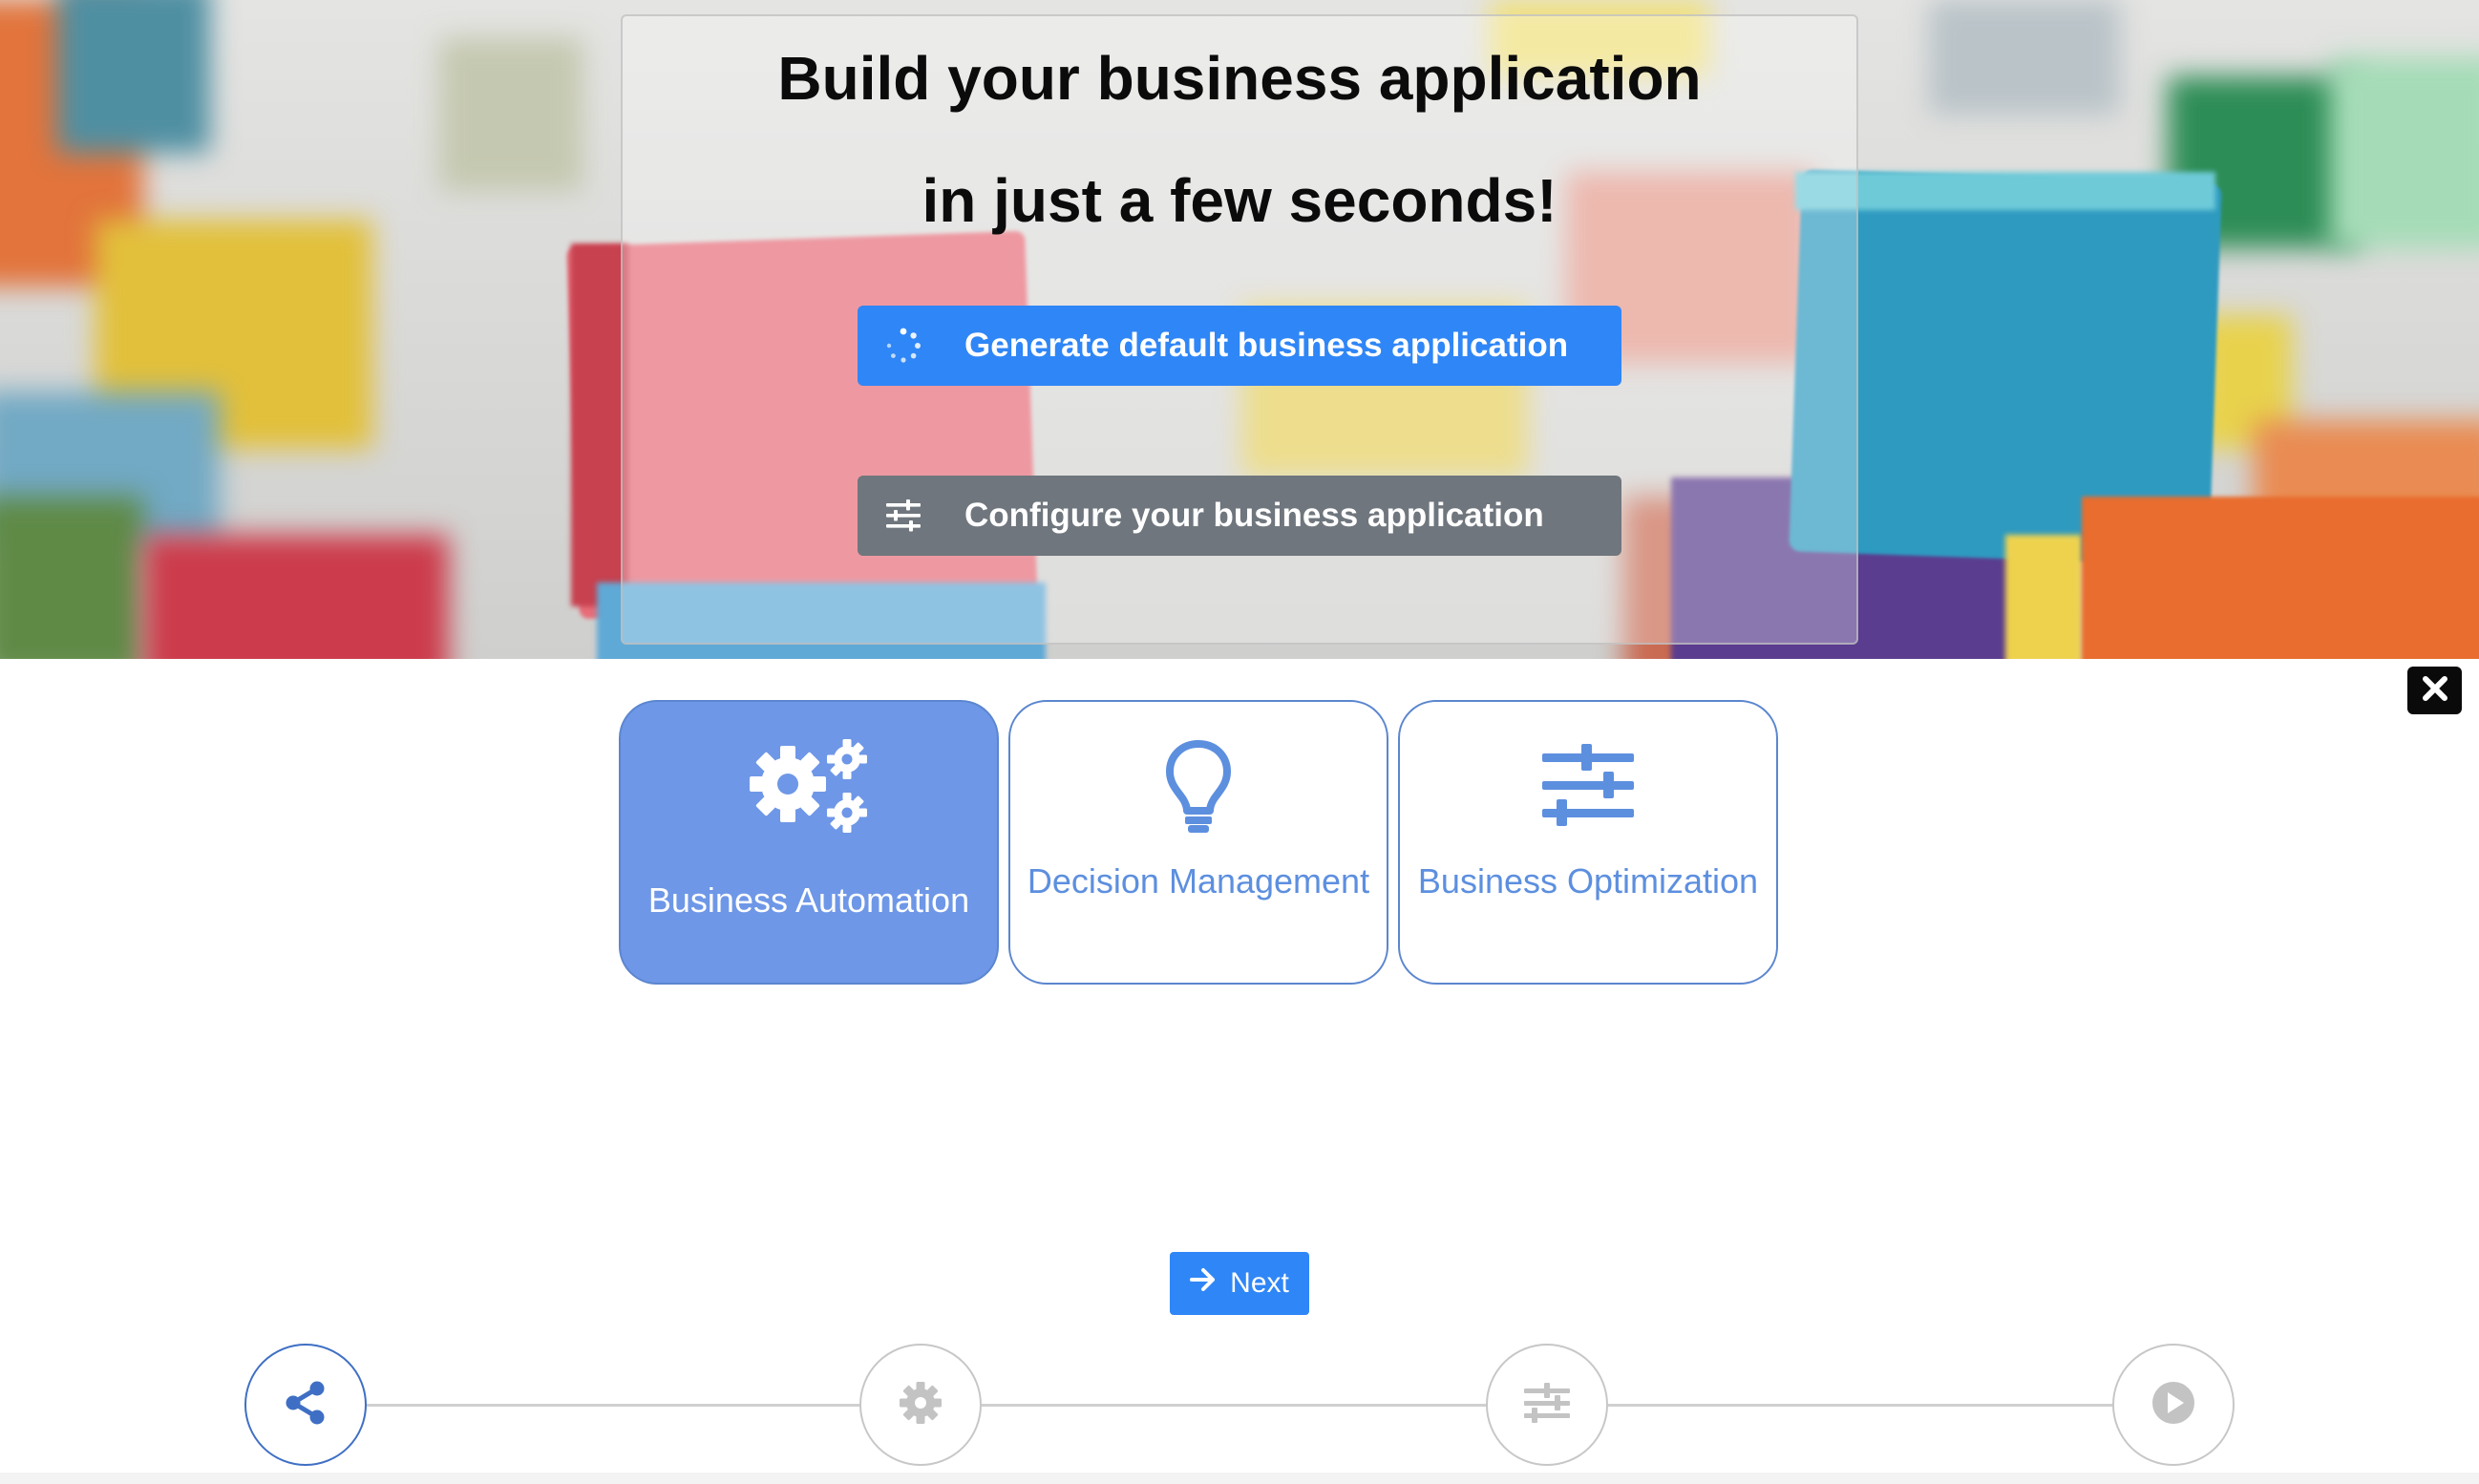  I want to click on generate-default-app-button: Generate default business application, so click(1239, 346).